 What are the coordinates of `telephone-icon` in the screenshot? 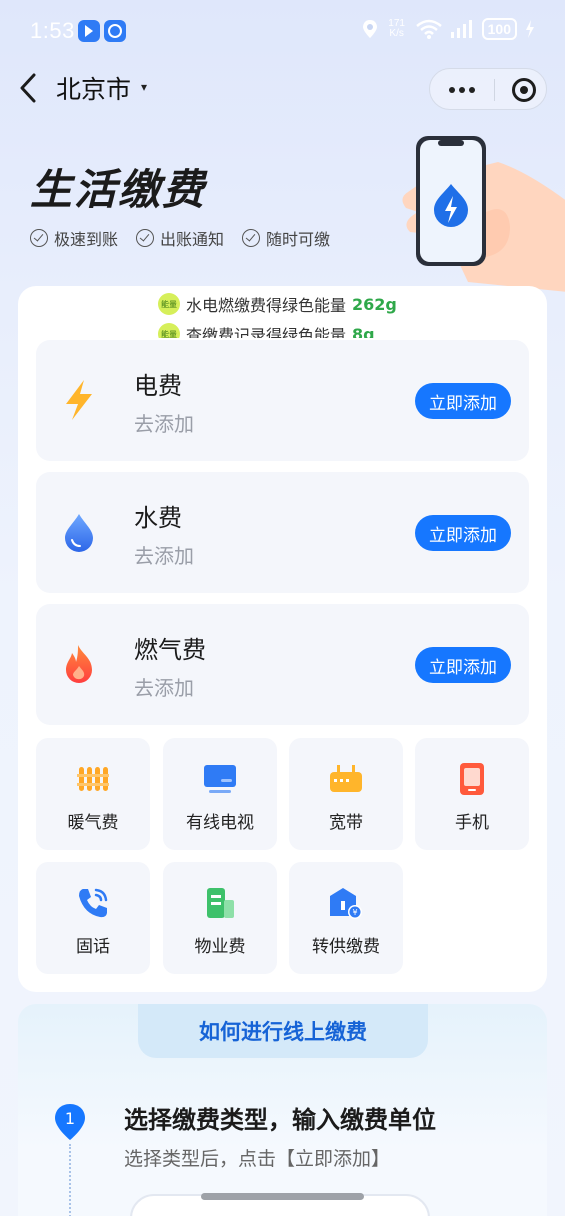 It's located at (93, 903).